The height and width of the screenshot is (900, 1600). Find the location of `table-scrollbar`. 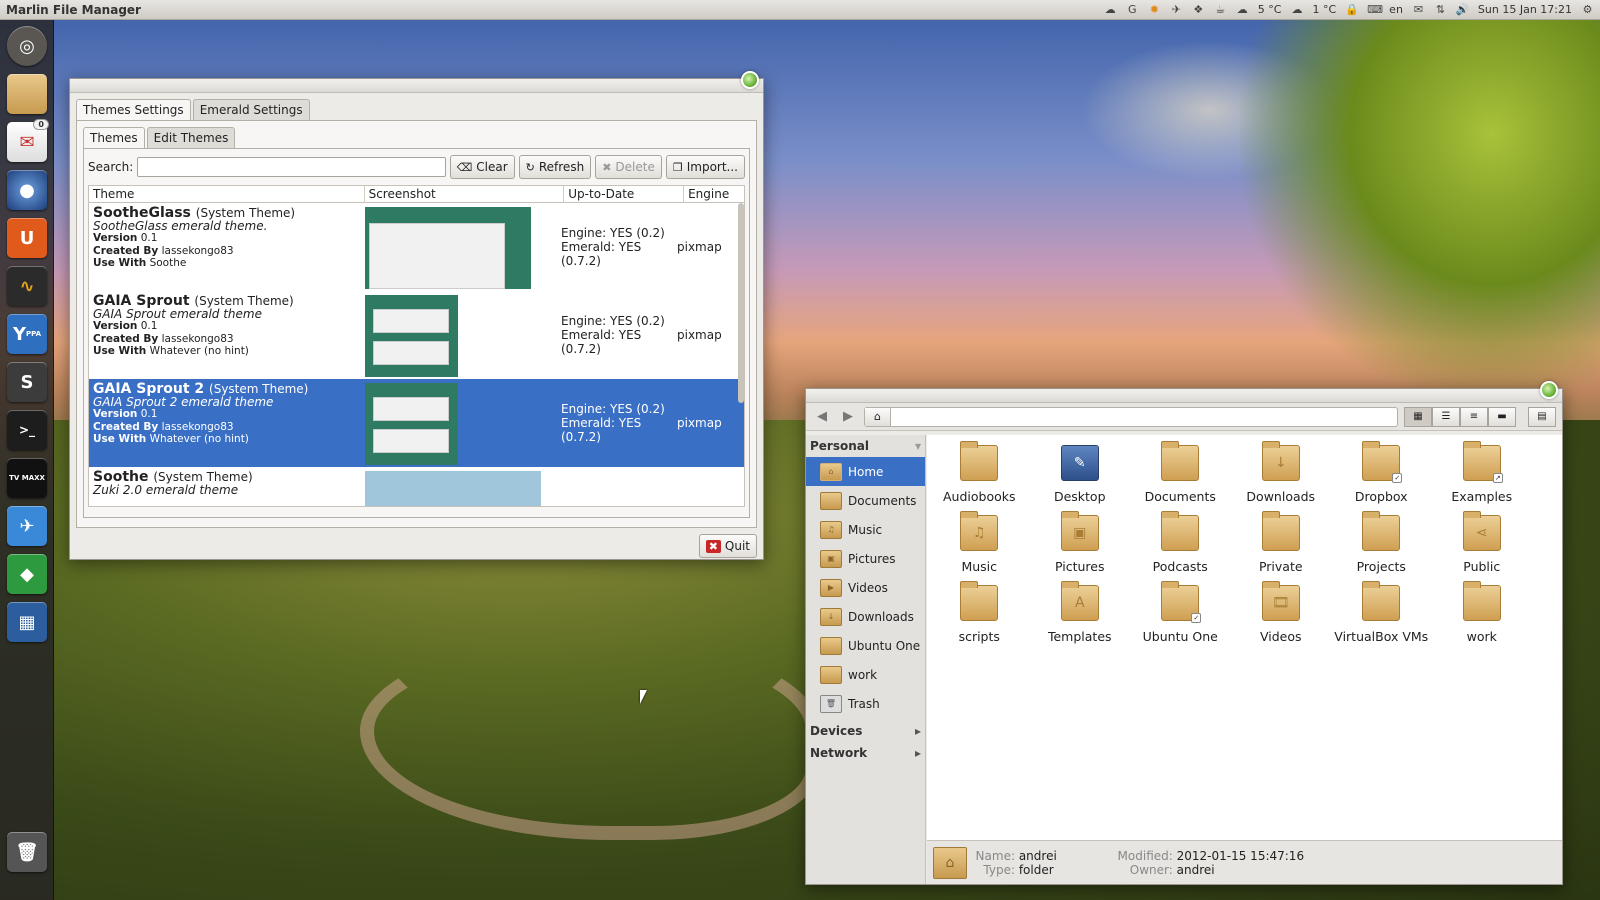

table-scrollbar is located at coordinates (741, 303).